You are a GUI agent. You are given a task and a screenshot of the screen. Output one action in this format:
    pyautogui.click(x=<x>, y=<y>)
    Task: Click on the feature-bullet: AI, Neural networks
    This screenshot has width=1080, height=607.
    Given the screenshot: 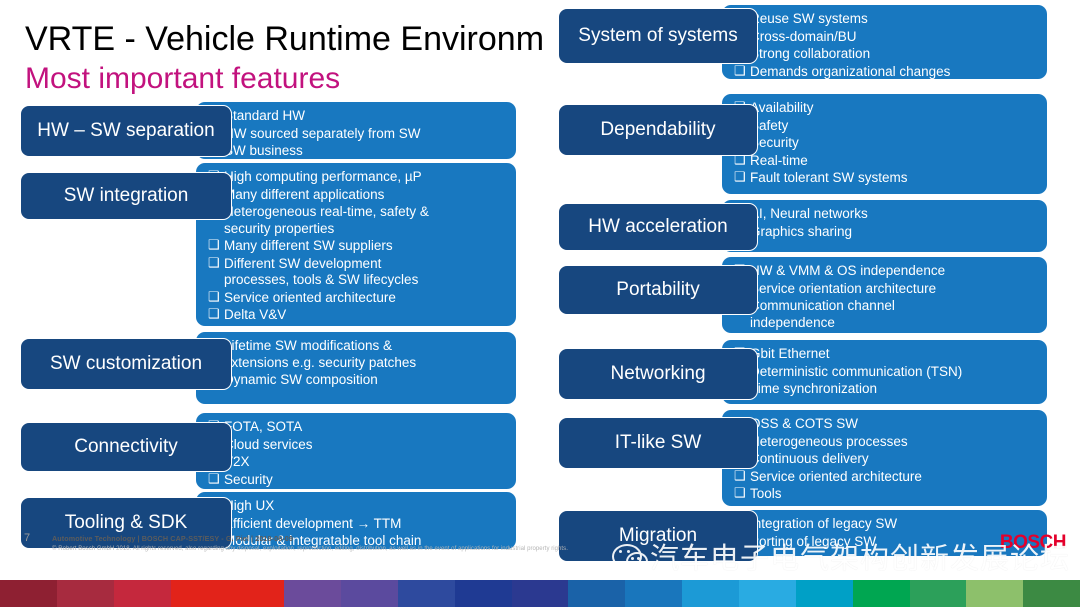 What is the action you would take?
    pyautogui.click(x=885, y=214)
    